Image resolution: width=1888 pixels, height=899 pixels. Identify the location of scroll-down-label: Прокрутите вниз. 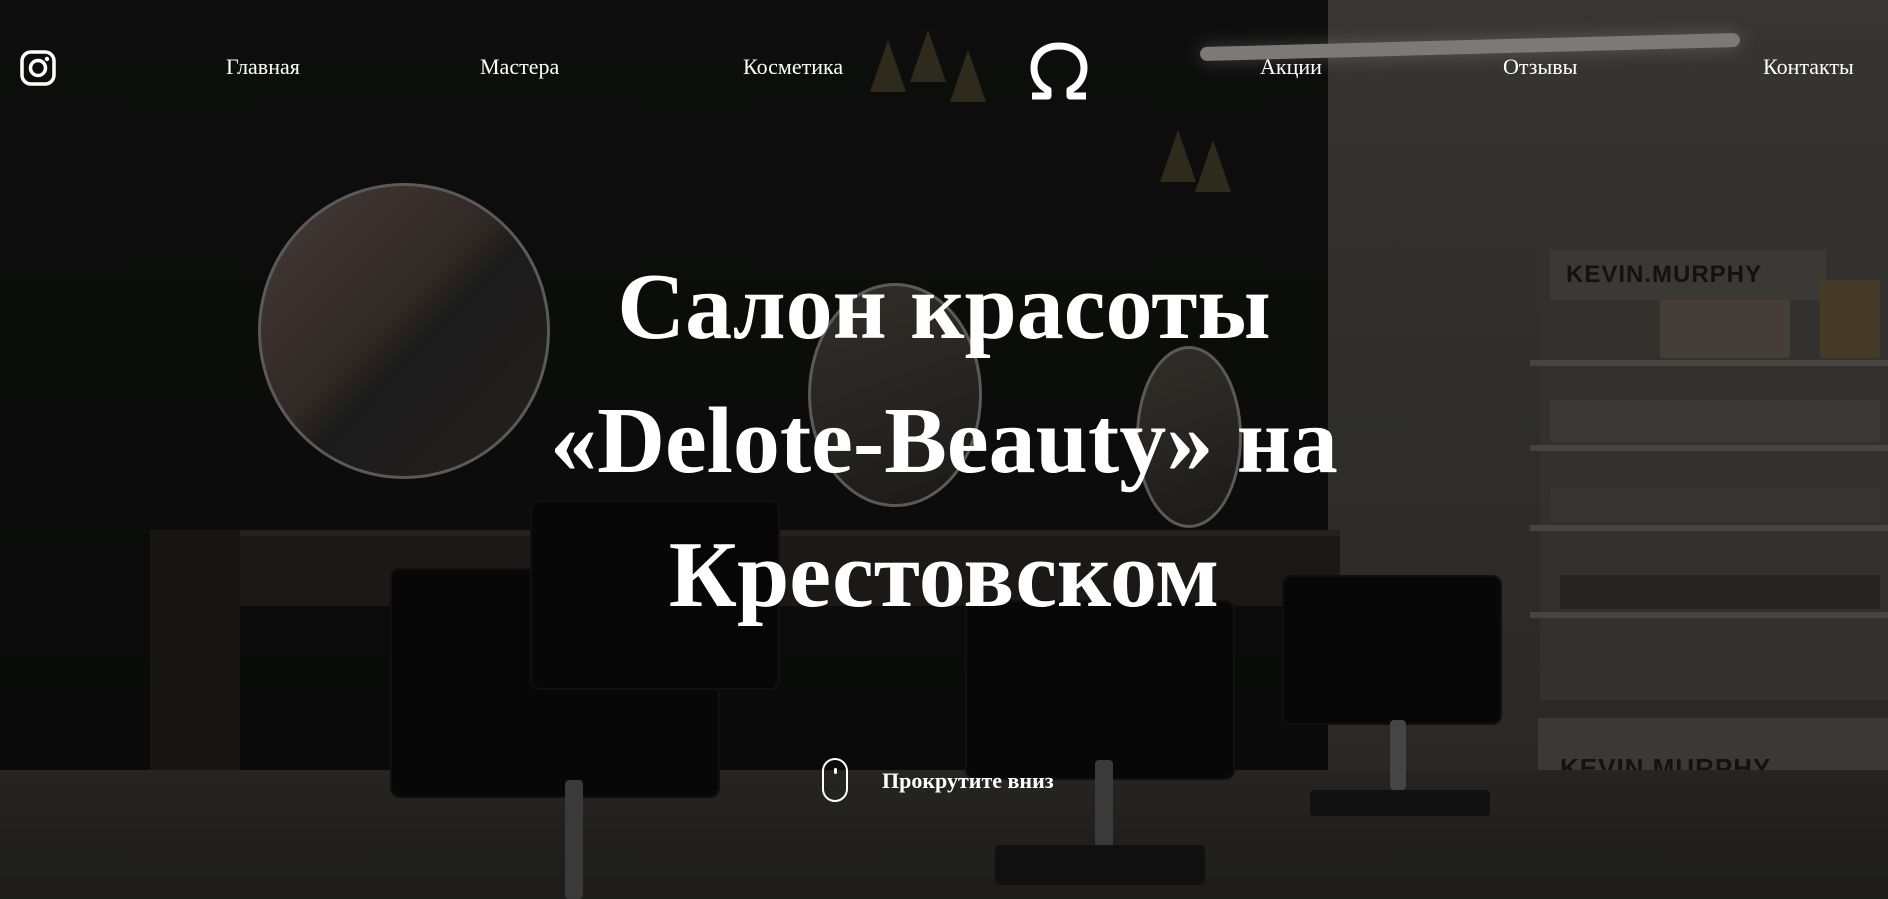
(968, 780).